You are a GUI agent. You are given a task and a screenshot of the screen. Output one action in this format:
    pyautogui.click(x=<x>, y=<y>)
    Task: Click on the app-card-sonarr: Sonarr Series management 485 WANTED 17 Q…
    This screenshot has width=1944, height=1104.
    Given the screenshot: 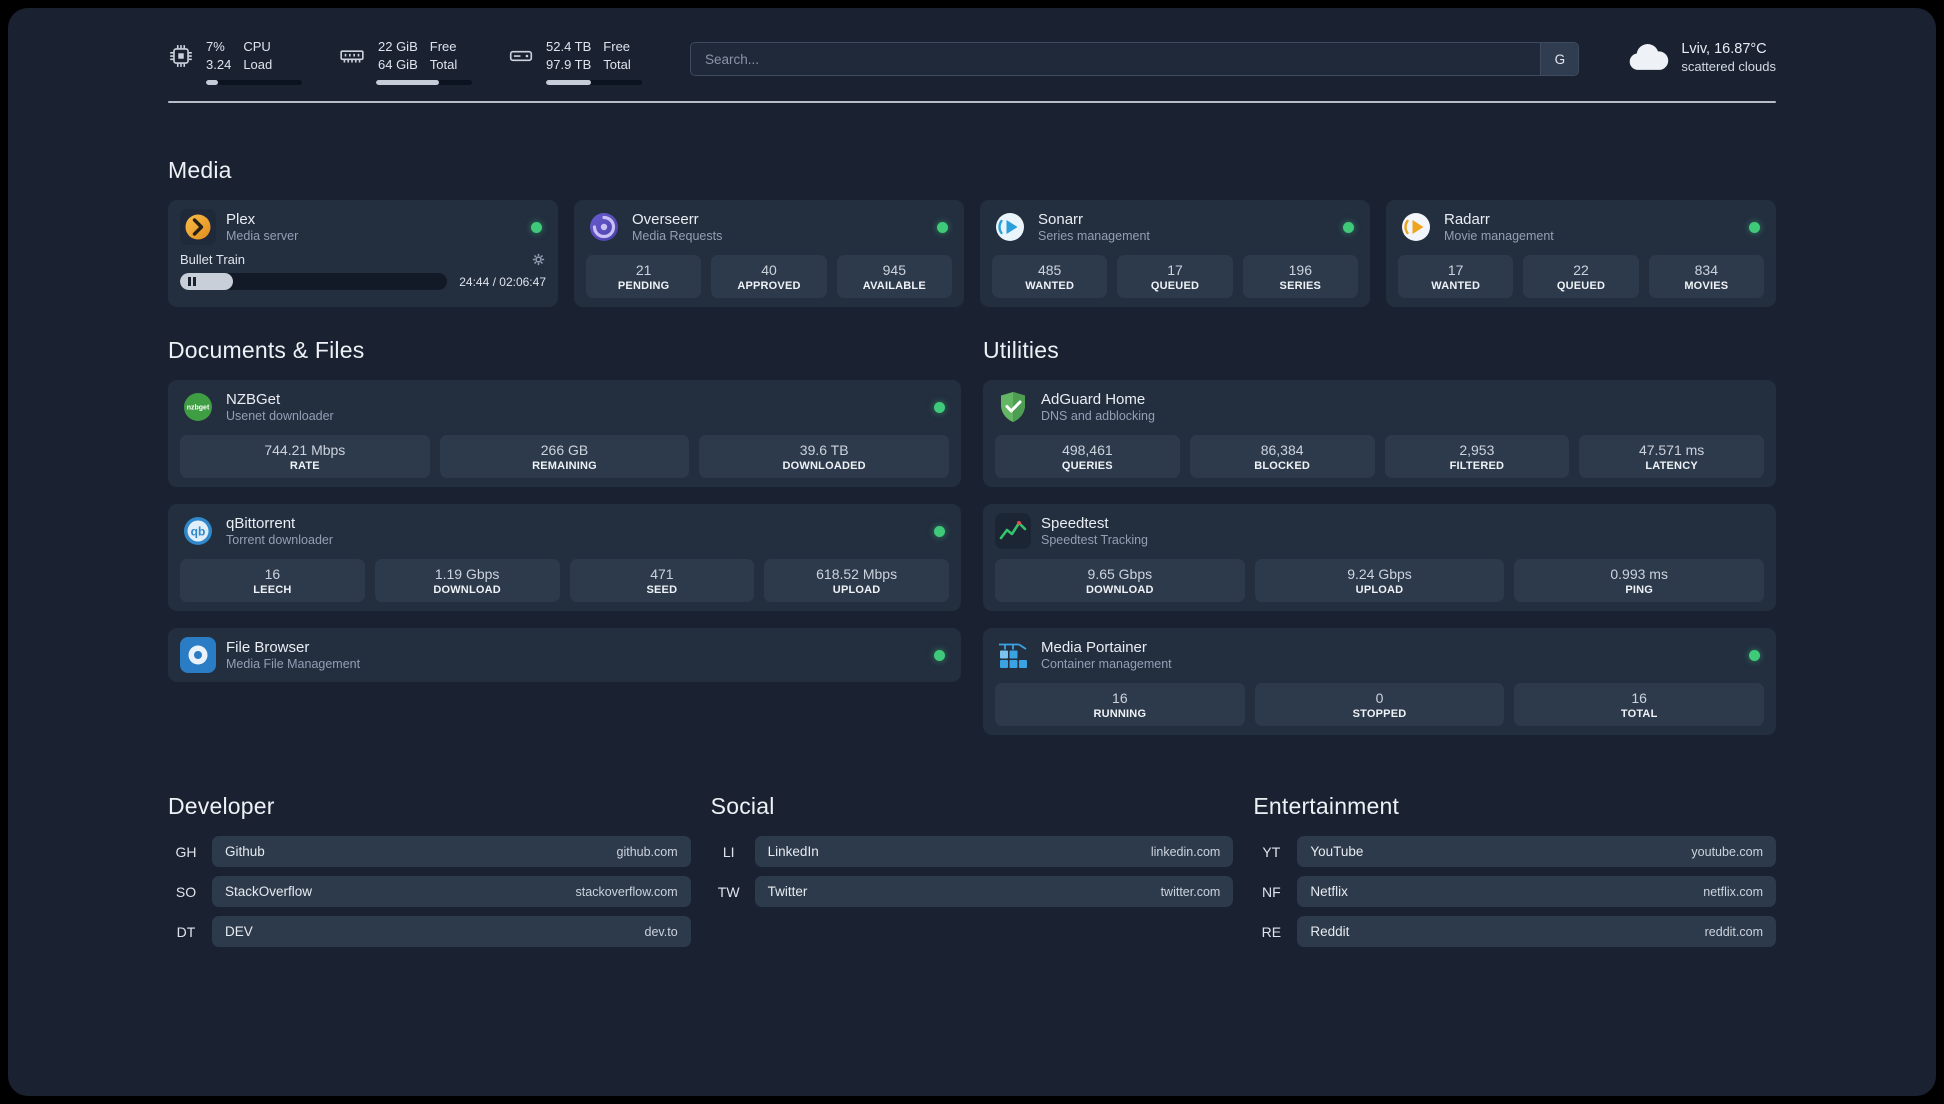 What is the action you would take?
    pyautogui.click(x=1175, y=254)
    